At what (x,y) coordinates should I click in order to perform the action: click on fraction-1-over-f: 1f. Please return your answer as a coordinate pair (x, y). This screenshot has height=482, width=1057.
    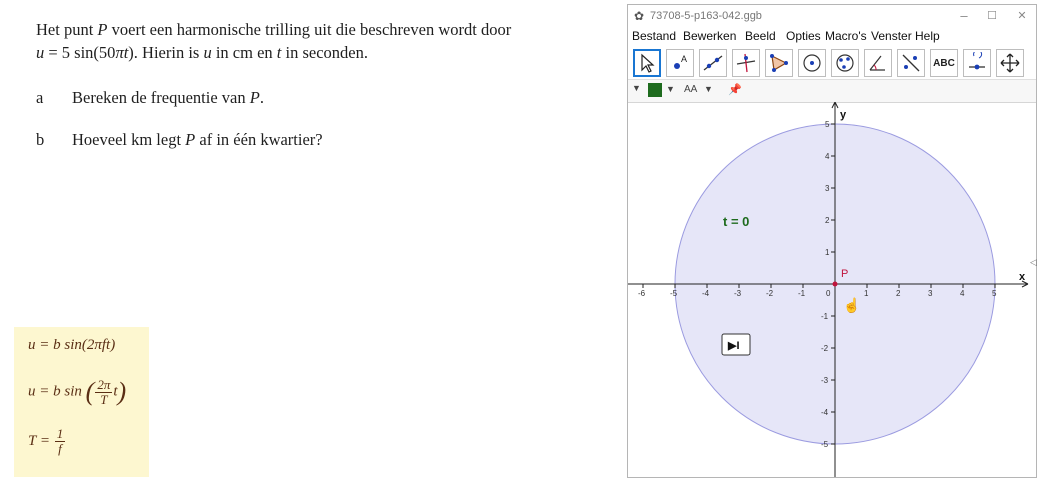
    Looking at the image, I should click on (60, 441).